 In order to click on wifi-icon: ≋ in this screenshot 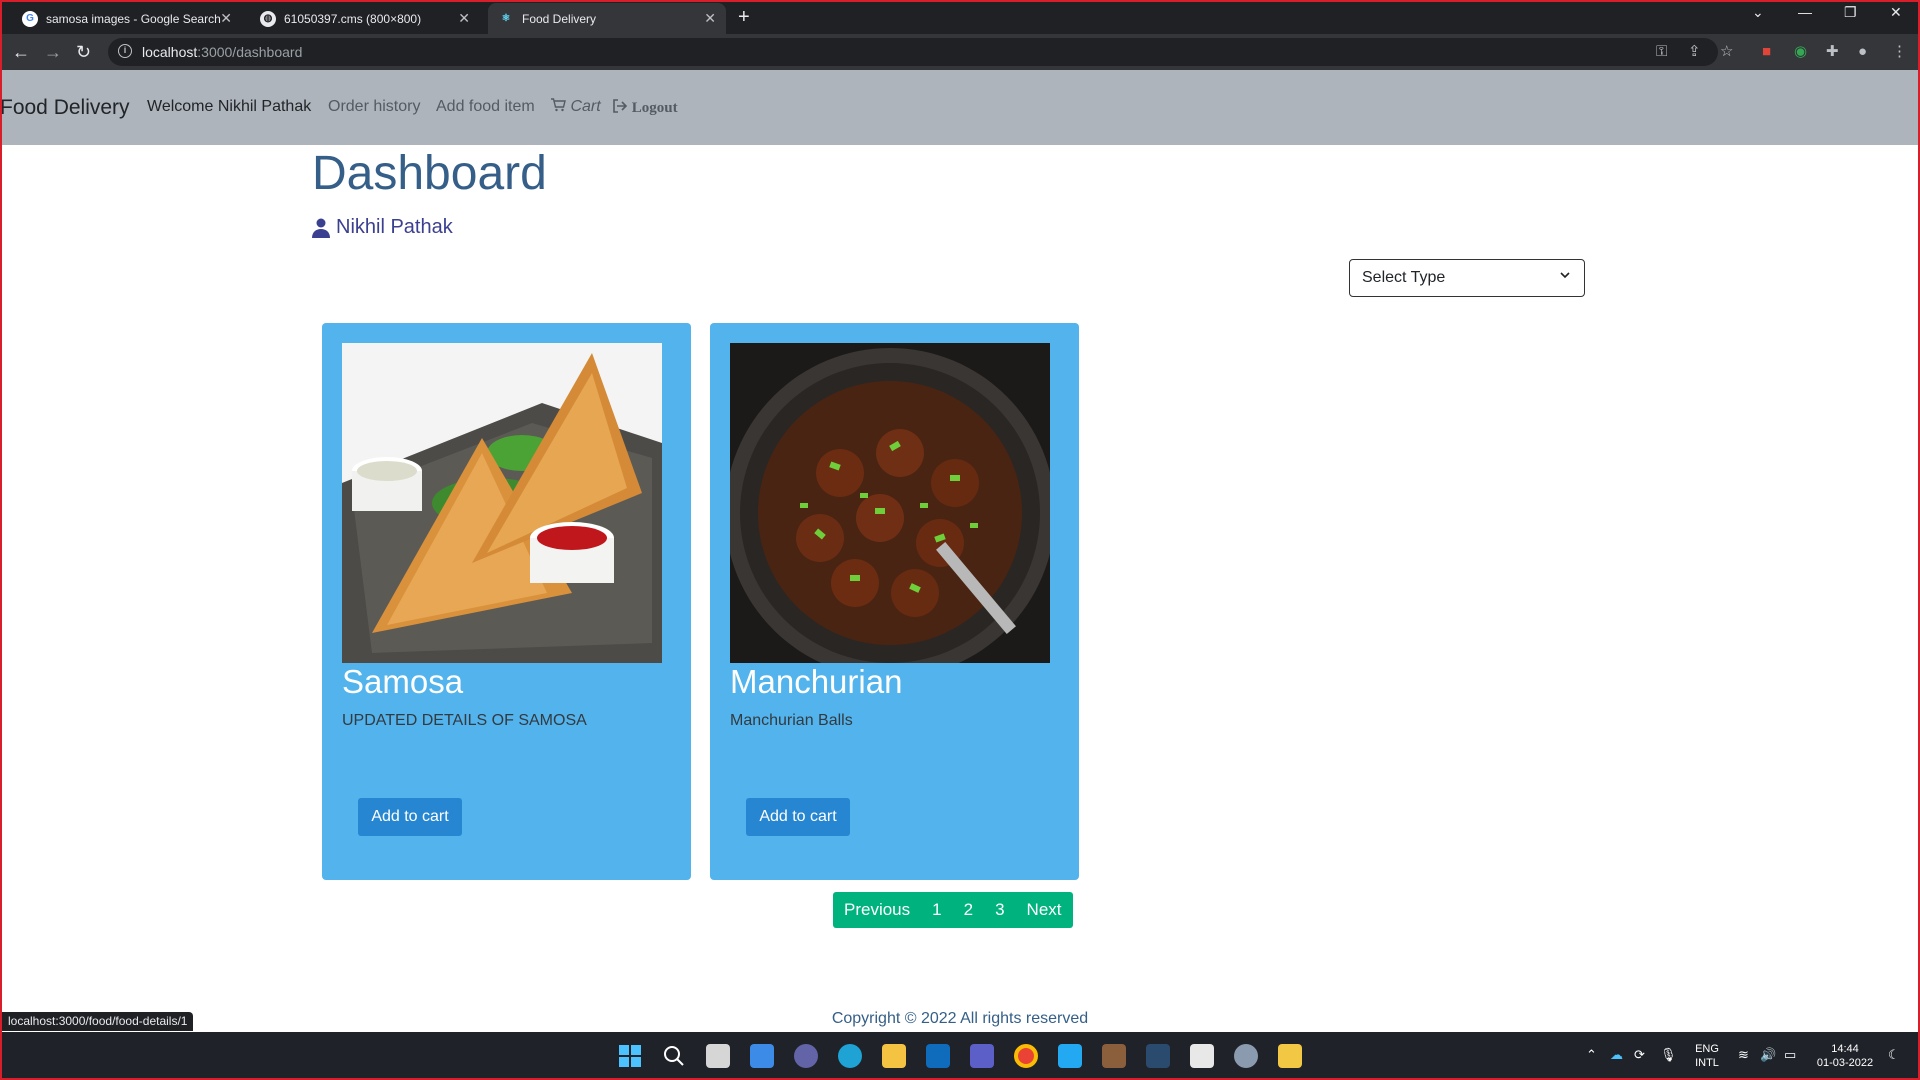, I will do `click(1743, 1055)`.